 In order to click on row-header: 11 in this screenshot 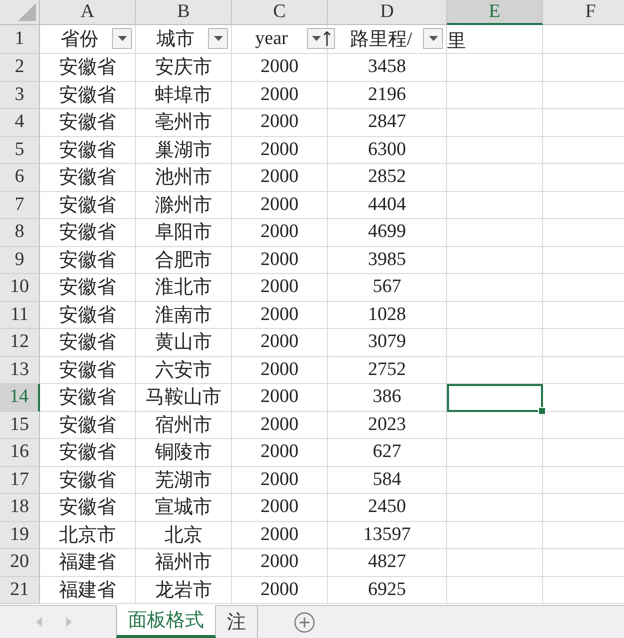, I will do `click(20, 315)`.